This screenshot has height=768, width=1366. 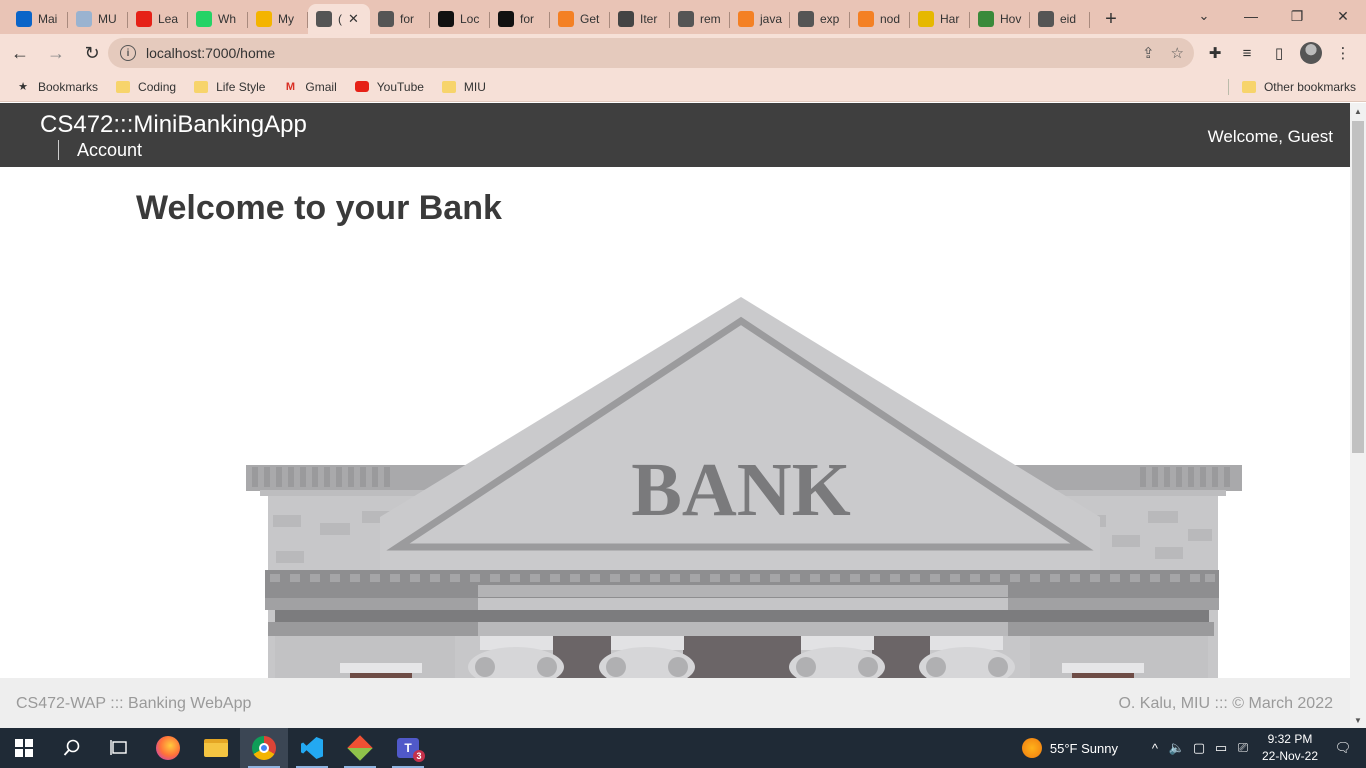 What do you see at coordinates (264, 748) in the screenshot?
I see `chrome-icon` at bounding box center [264, 748].